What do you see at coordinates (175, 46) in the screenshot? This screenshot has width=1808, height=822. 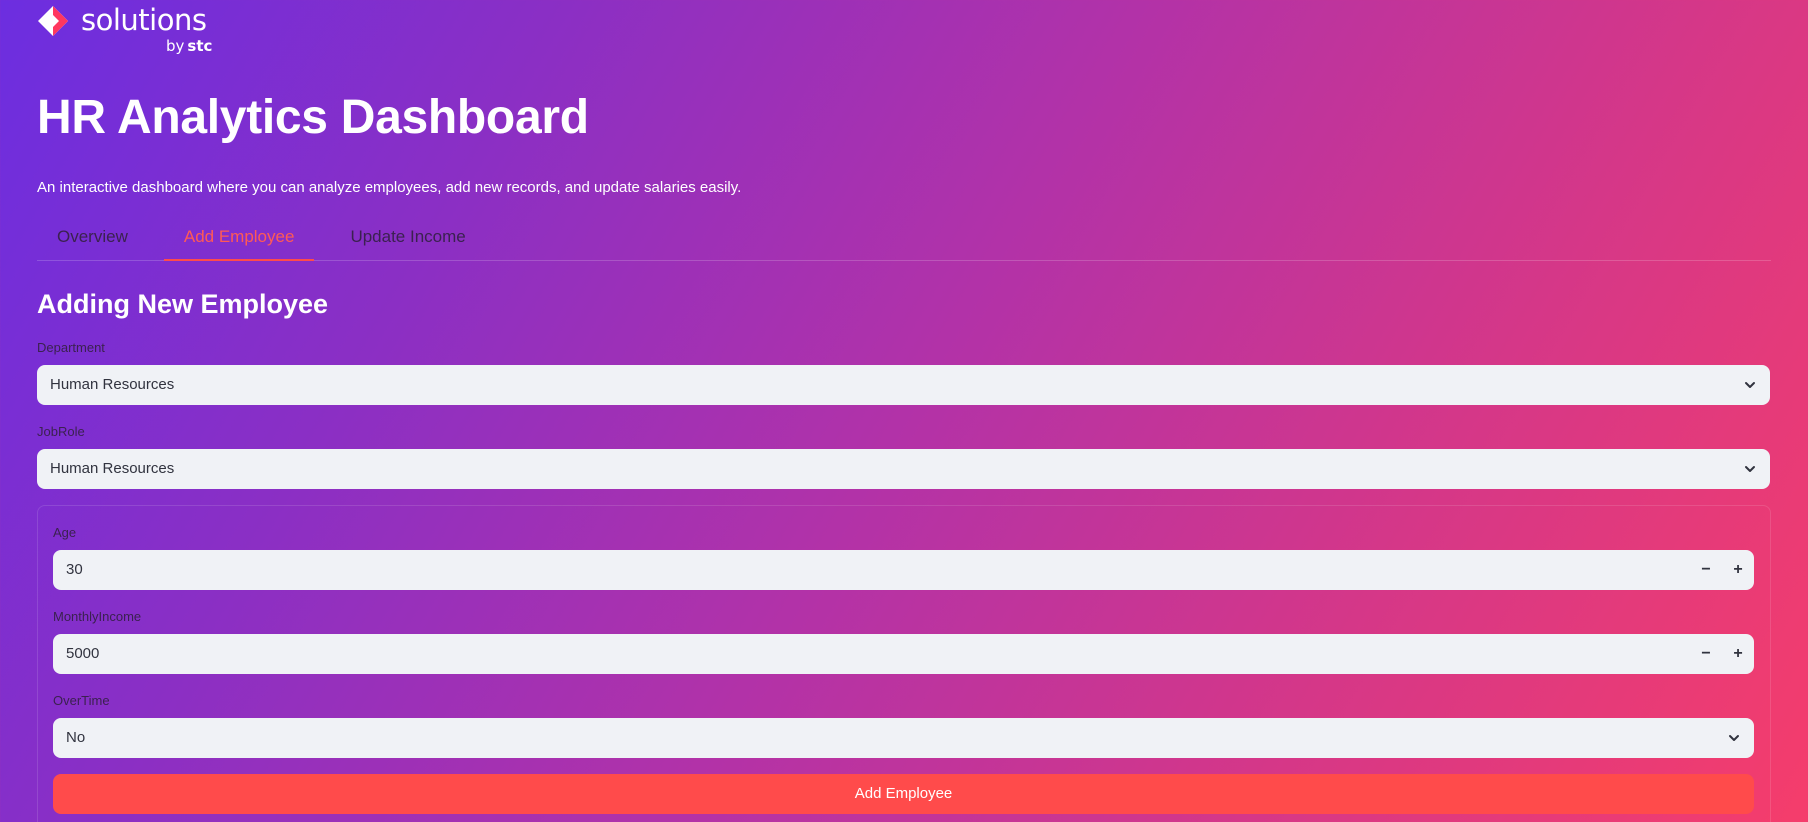 I see `logo-sub-by: by` at bounding box center [175, 46].